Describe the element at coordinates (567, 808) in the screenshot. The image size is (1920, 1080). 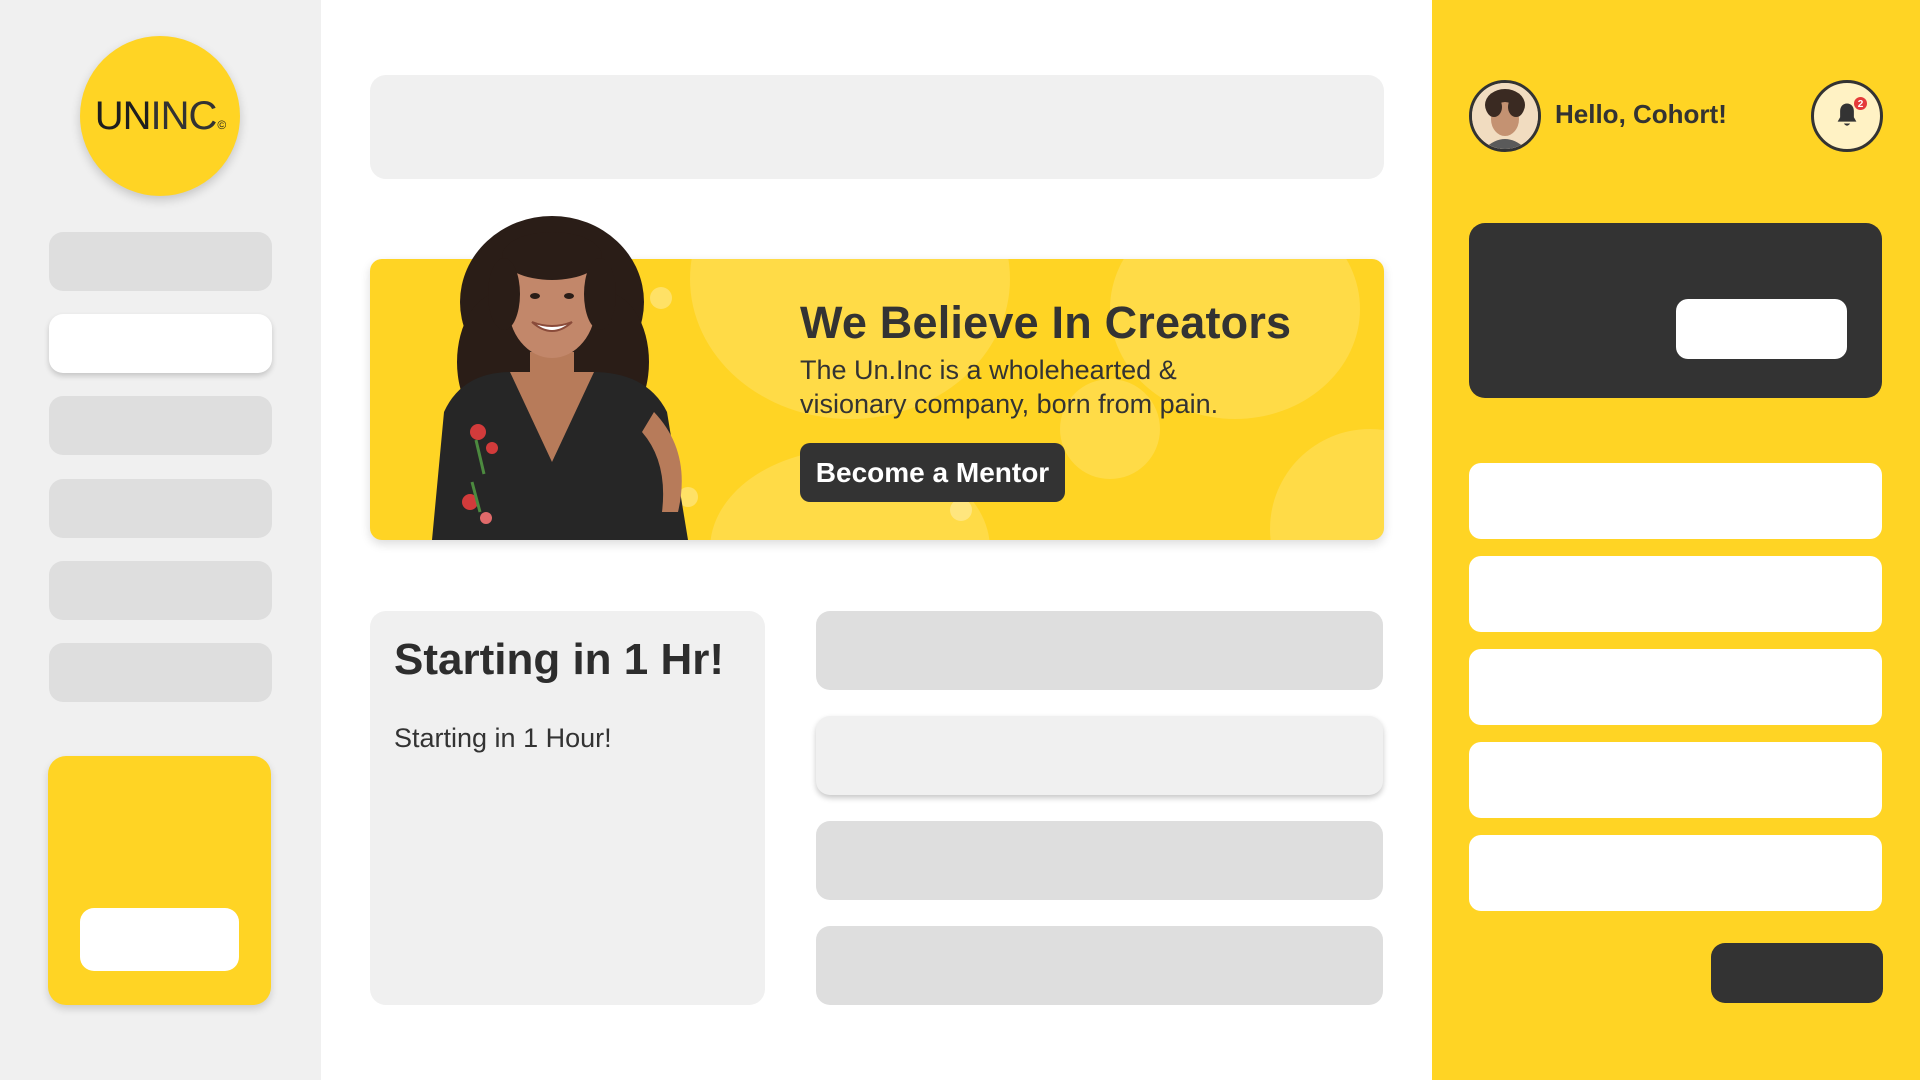
I see `event-card: Starting in 1 Hr! Starting in 1 Hour!` at that location.